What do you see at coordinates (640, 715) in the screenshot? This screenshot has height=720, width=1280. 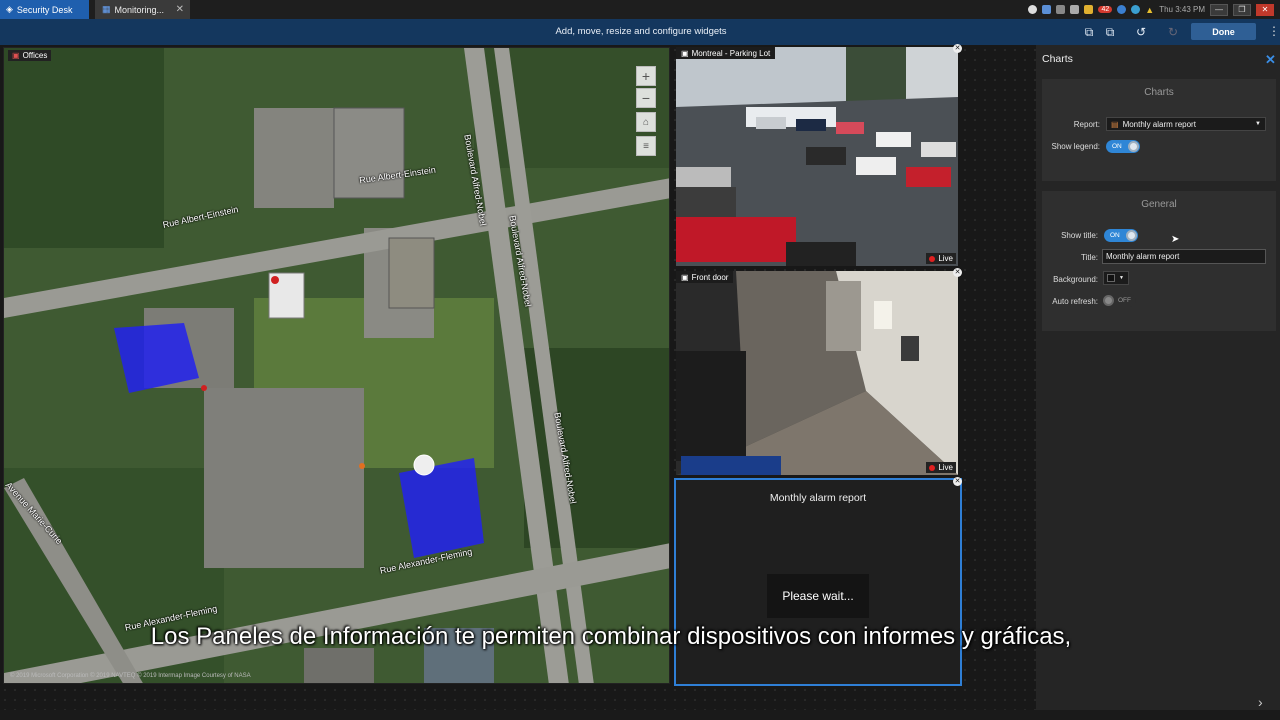 I see `bottom-bar` at bounding box center [640, 715].